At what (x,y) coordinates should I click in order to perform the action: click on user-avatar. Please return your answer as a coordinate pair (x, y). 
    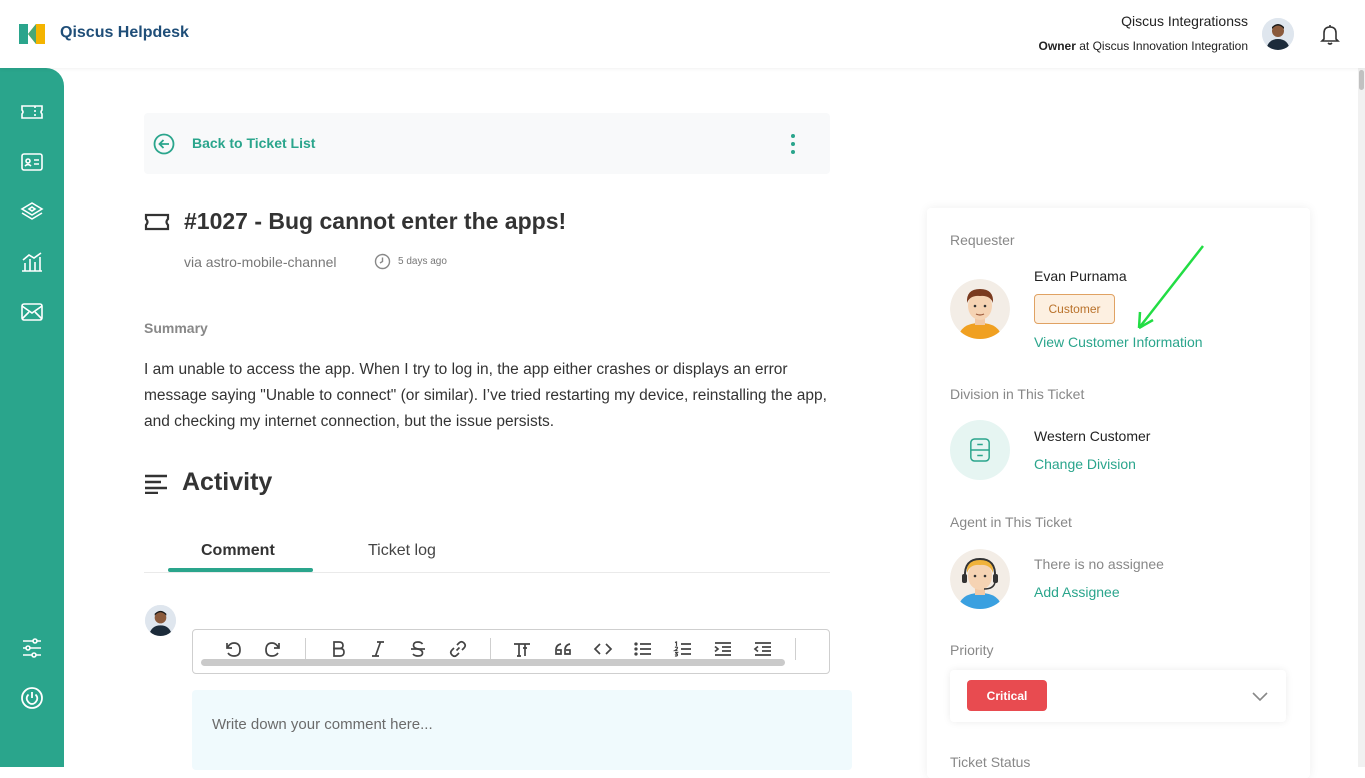
    Looking at the image, I should click on (1278, 34).